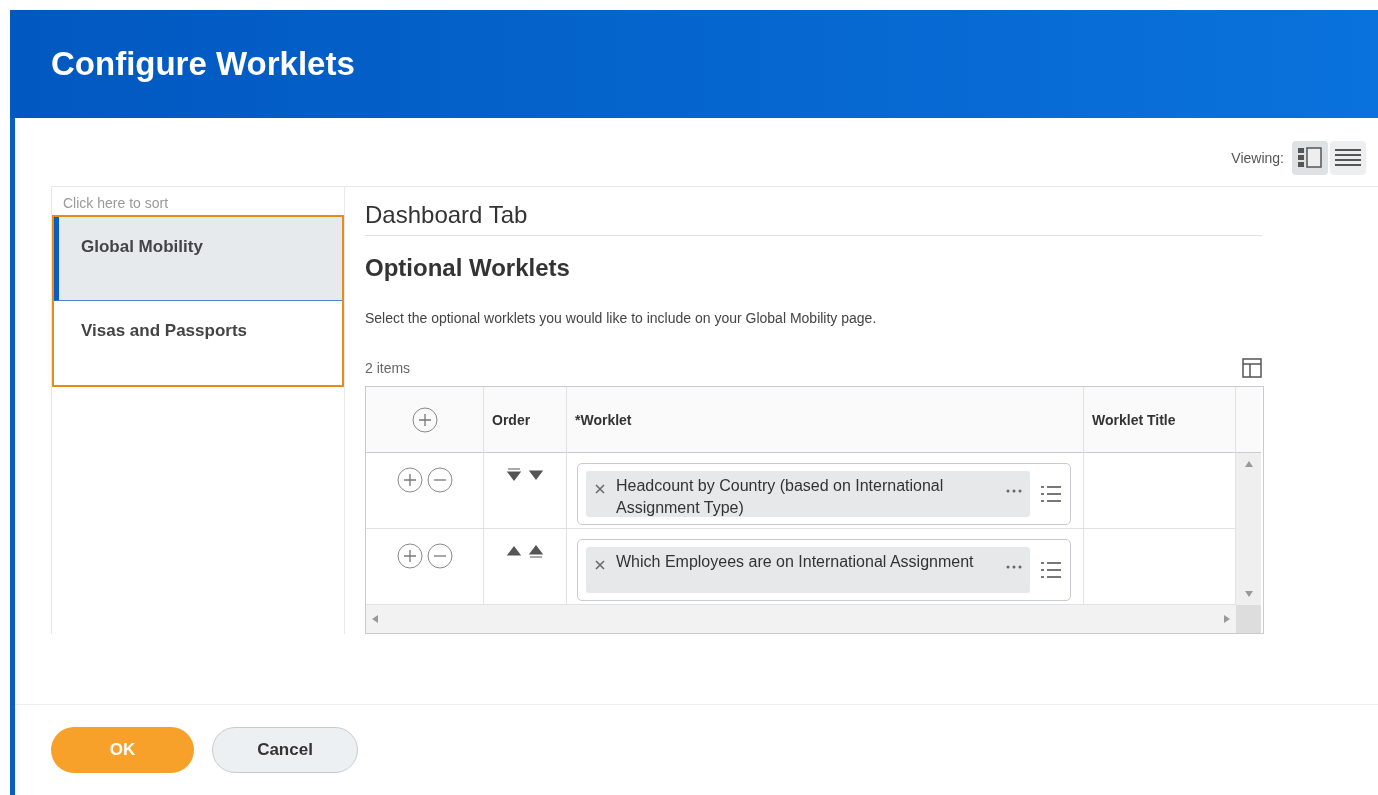 This screenshot has height=795, width=1378. What do you see at coordinates (375, 619) in the screenshot?
I see `scroll-left-icon` at bounding box center [375, 619].